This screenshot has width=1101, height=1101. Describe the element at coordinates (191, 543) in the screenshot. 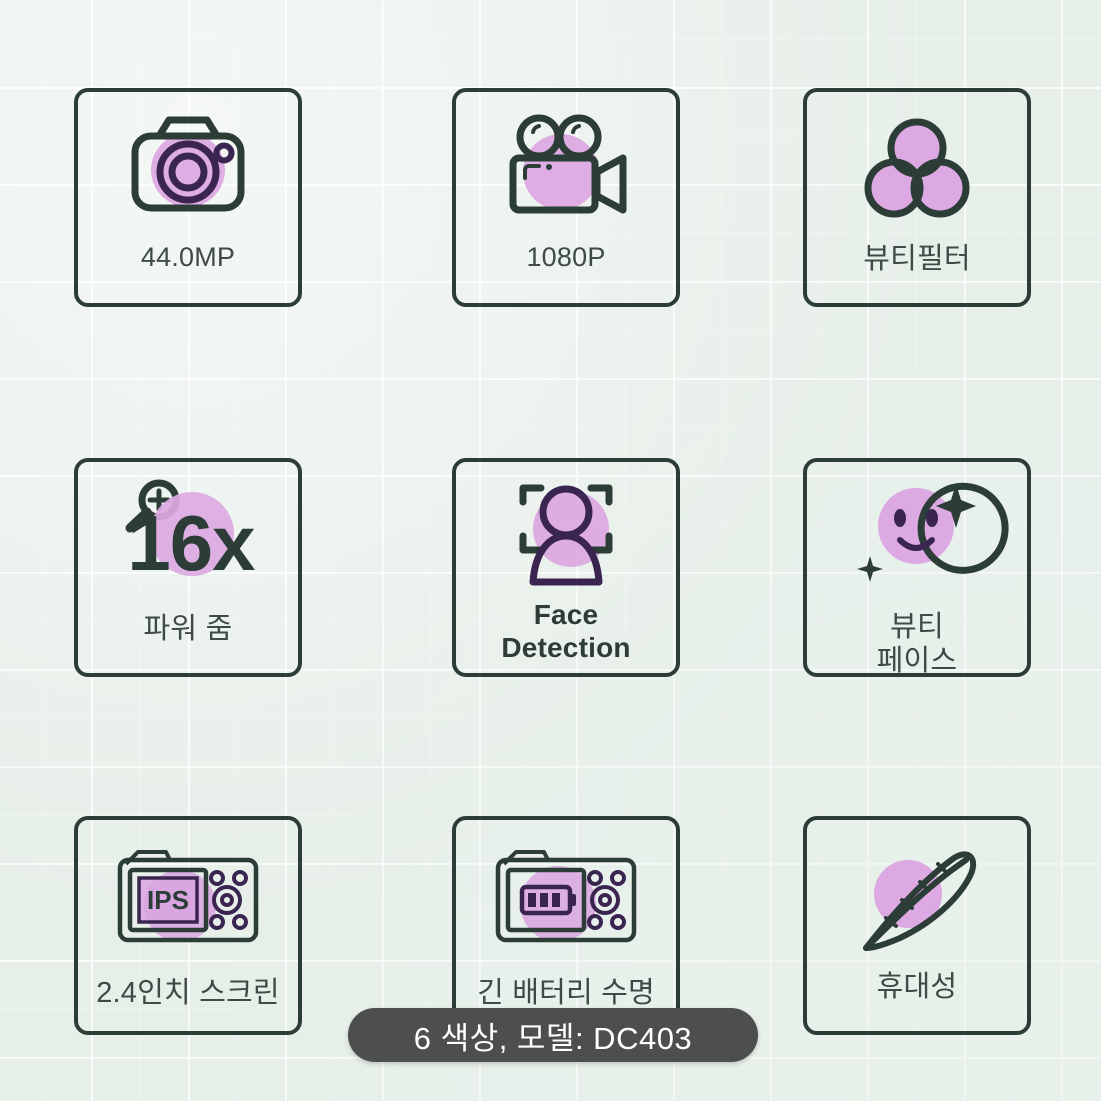

I see `zoom-value: 16x` at that location.